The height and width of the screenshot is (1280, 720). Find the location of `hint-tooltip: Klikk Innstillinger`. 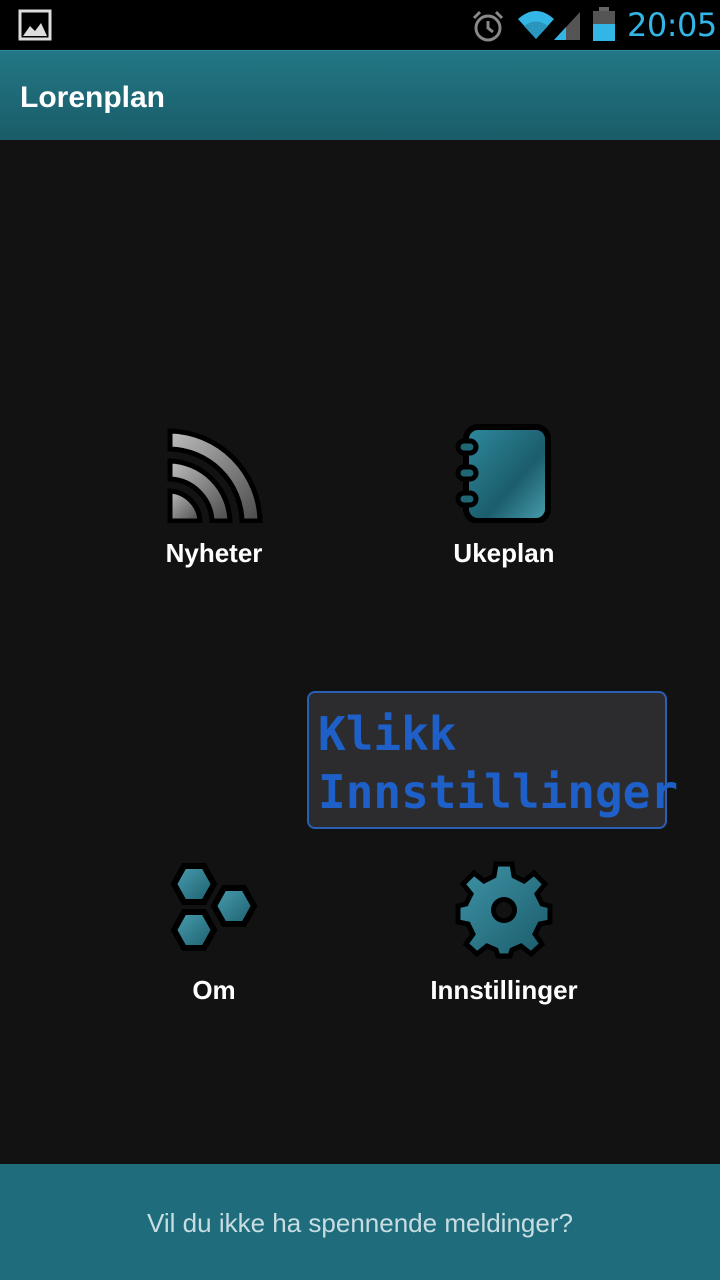

hint-tooltip: Klikk Innstillinger is located at coordinates (493, 760).